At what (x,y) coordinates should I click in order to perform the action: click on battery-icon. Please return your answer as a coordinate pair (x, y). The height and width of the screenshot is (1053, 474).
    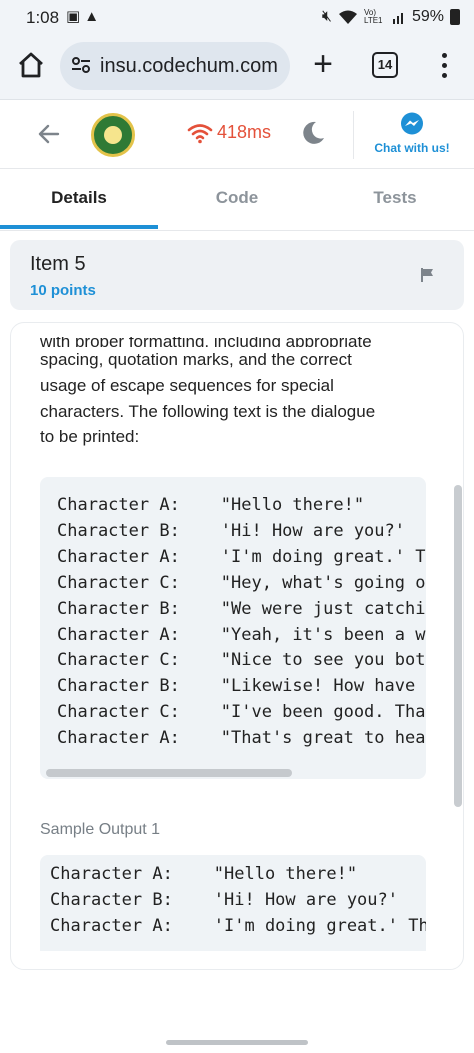
    Looking at the image, I should click on (455, 17).